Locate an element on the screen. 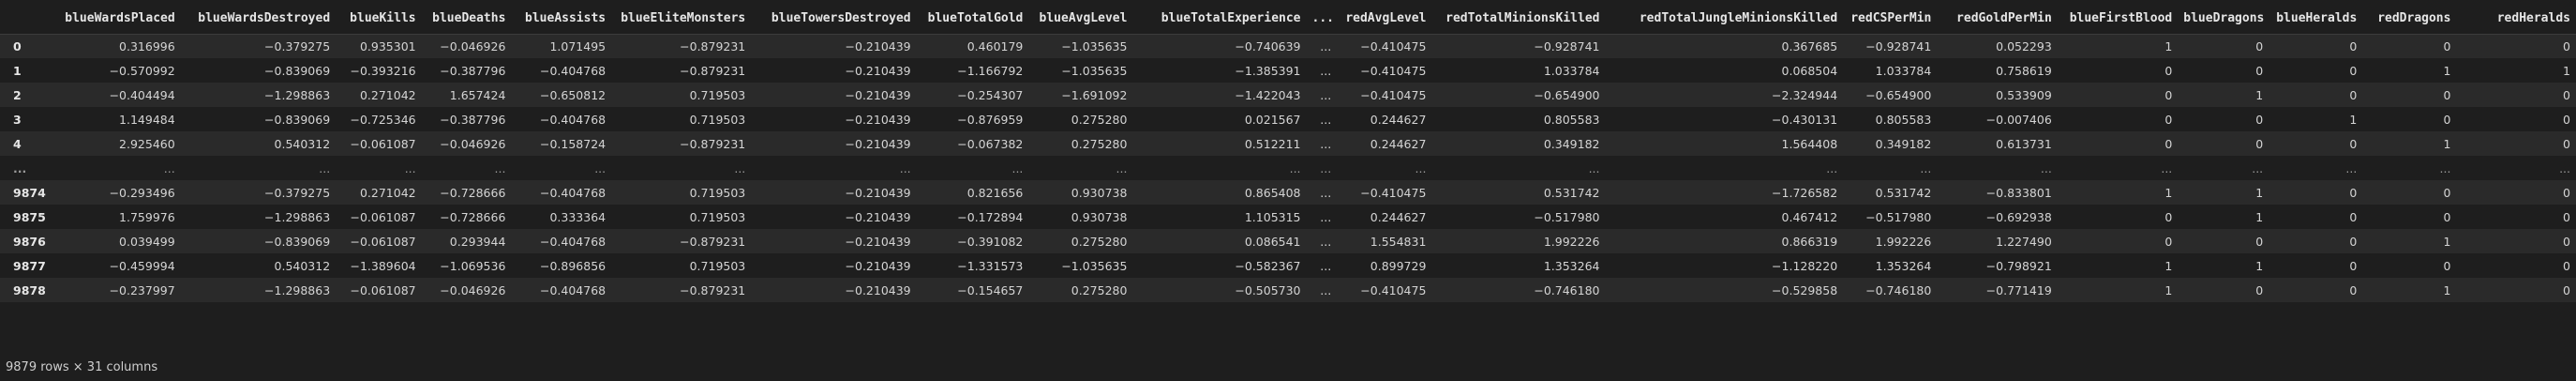 Image resolution: width=2576 pixels, height=381 pixels. table-cell: 0.244627 is located at coordinates (1399, 119).